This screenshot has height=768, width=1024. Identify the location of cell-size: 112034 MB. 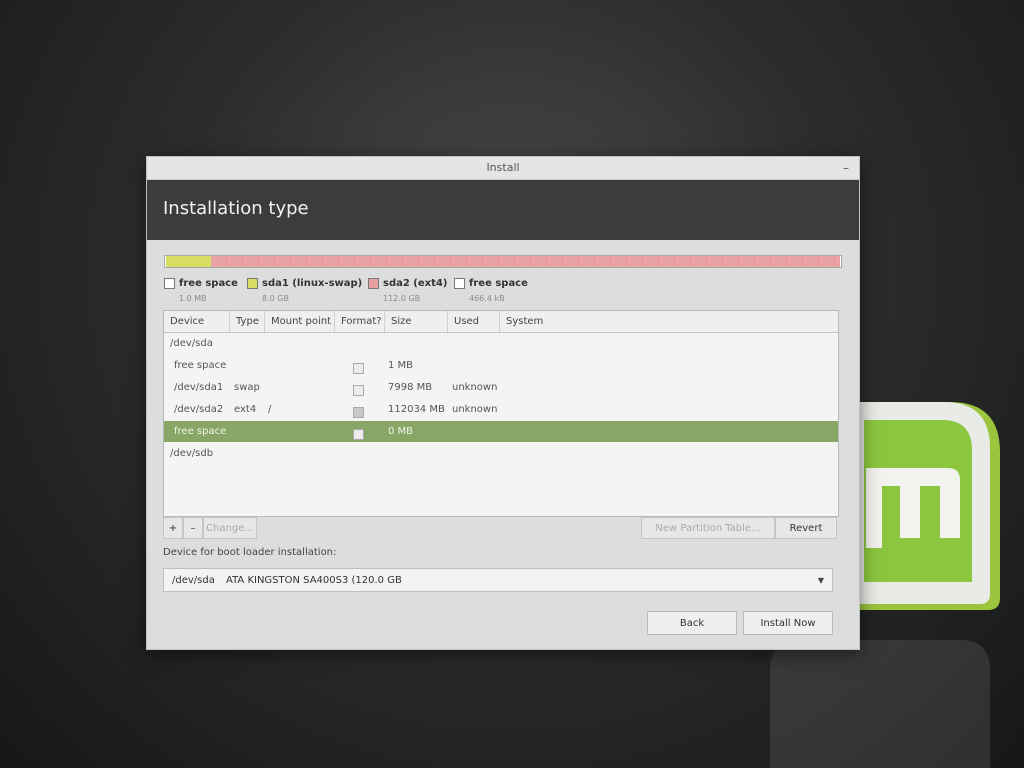
(416, 409).